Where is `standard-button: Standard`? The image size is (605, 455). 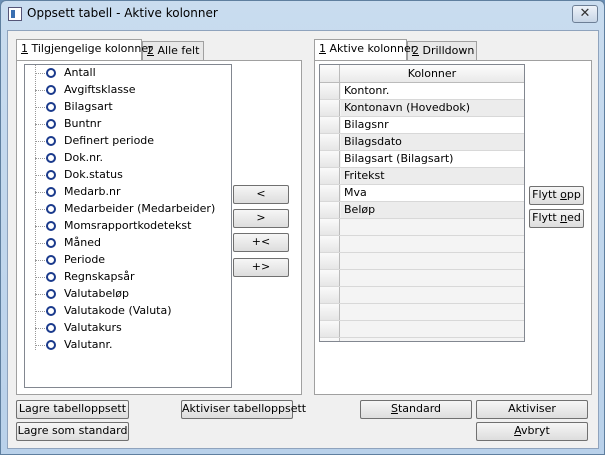 standard-button: Standard is located at coordinates (416, 409).